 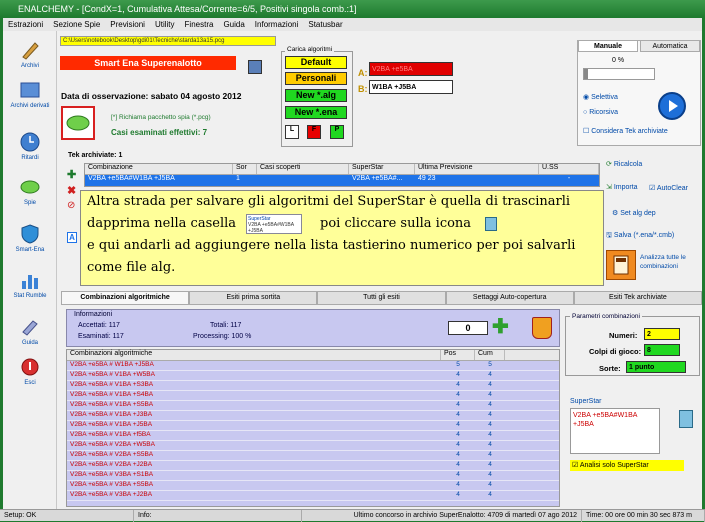 What do you see at coordinates (161, 117) in the screenshot?
I see `reload-spy-label: [*] Richiama pacchetto spia (*.pcg)` at bounding box center [161, 117].